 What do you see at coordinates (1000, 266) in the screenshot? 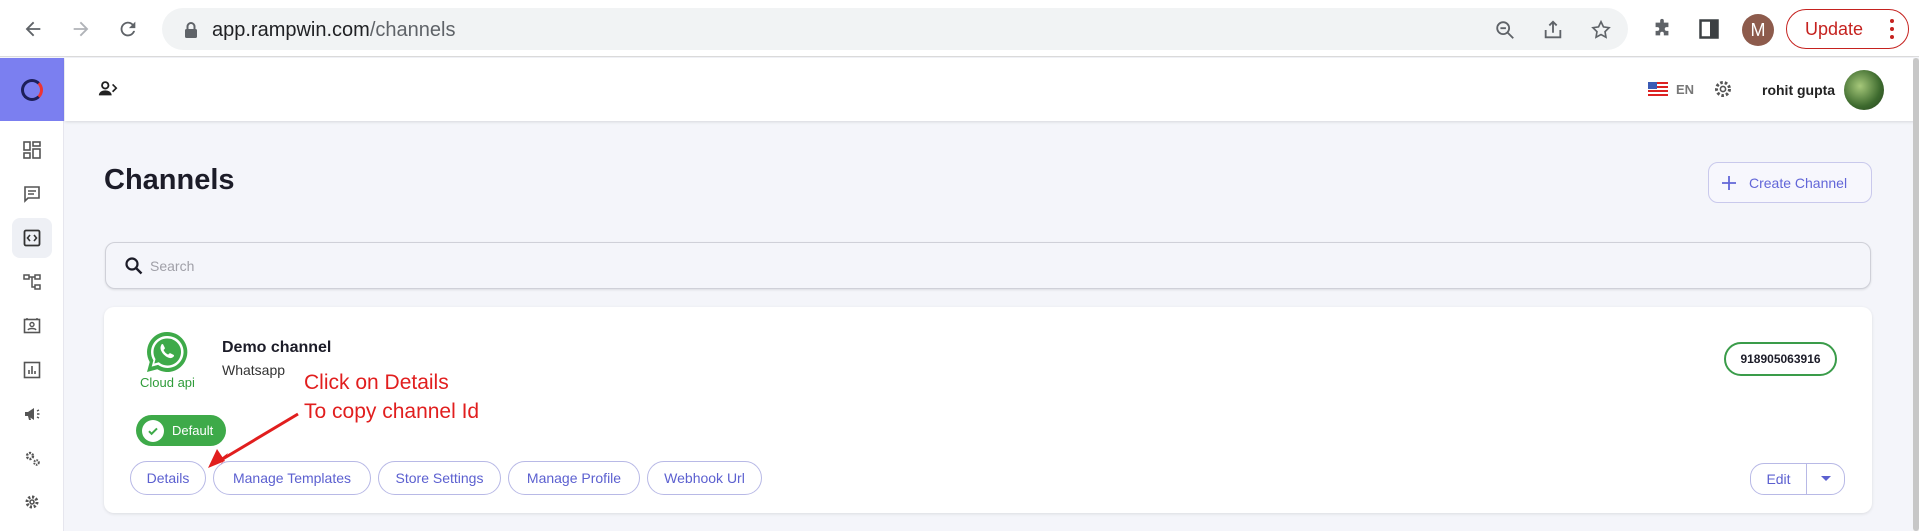
I see `search-input` at bounding box center [1000, 266].